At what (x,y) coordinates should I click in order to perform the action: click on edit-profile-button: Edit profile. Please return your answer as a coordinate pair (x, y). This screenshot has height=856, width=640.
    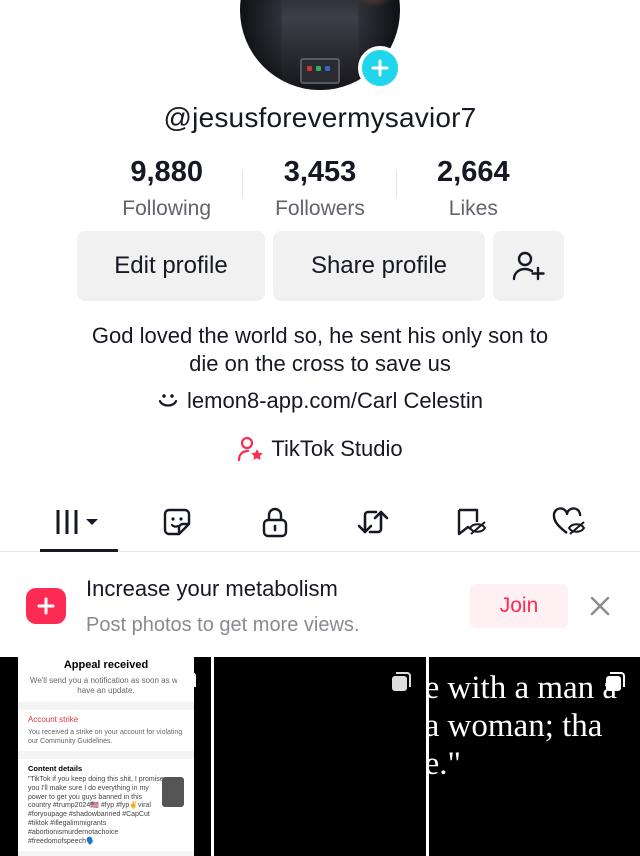
    Looking at the image, I should click on (171, 266).